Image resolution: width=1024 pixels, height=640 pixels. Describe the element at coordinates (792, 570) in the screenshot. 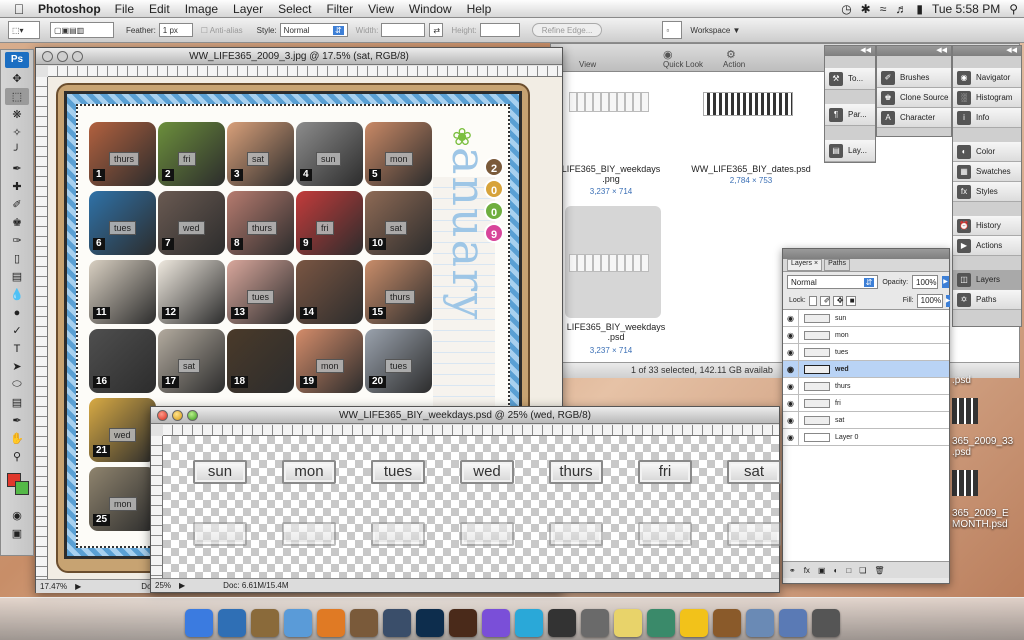

I see `link-layers-icon: ⚭` at that location.